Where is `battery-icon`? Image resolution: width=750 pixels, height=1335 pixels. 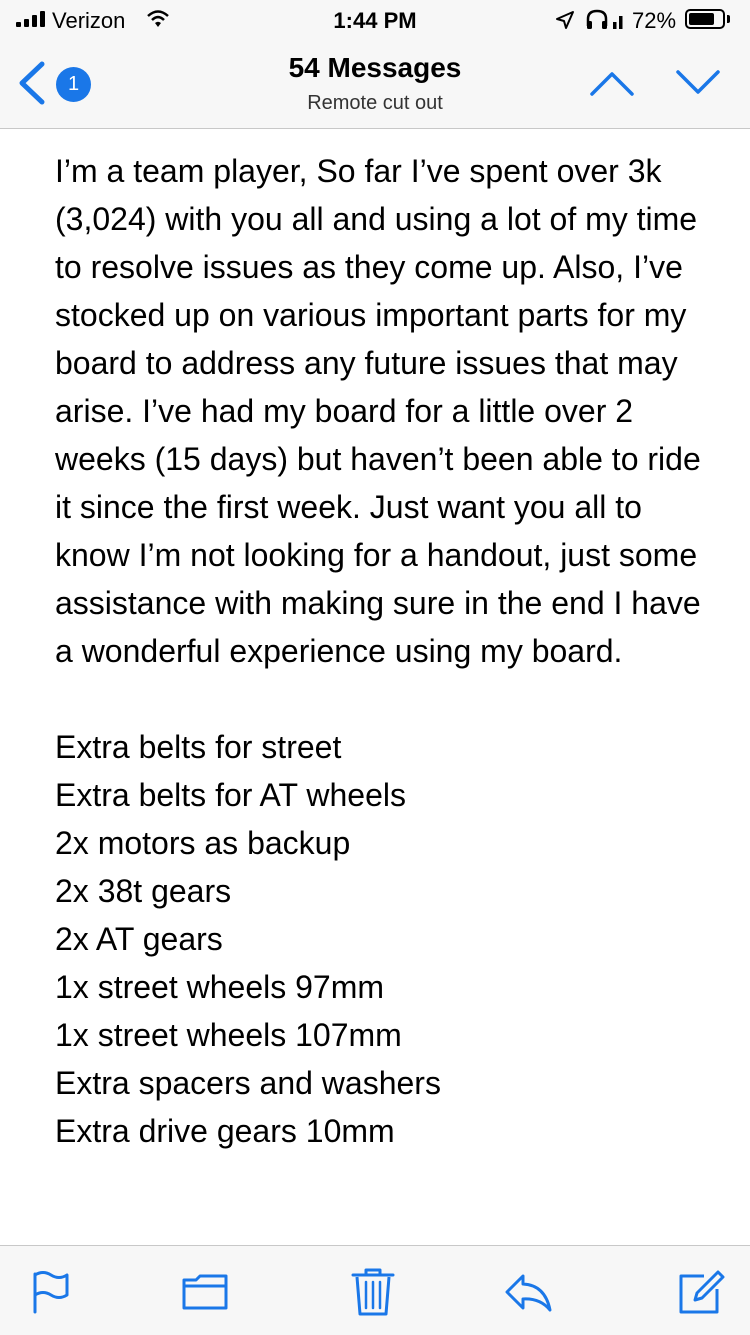 battery-icon is located at coordinates (705, 19).